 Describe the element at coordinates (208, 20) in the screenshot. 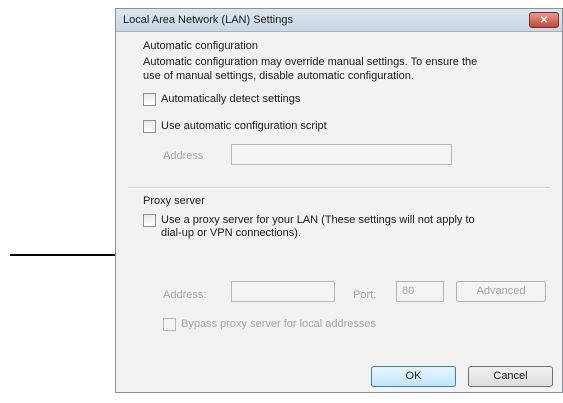

I see `window-title: Local Area Network (LAN) Settings` at that location.